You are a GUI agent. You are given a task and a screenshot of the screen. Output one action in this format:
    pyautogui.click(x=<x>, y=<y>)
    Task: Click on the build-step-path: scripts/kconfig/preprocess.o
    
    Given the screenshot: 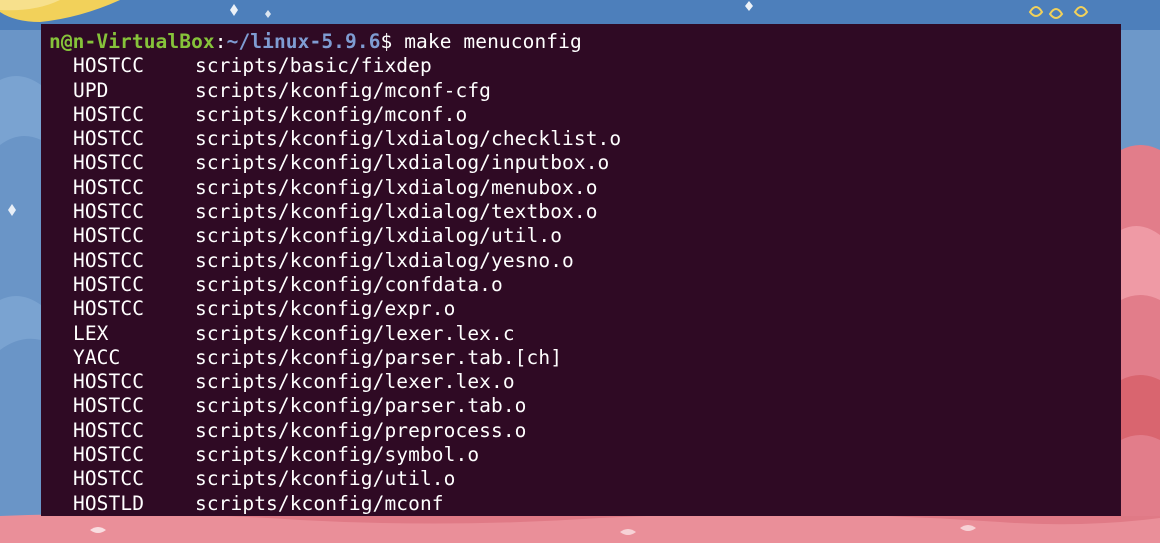 What is the action you would take?
    pyautogui.click(x=361, y=430)
    